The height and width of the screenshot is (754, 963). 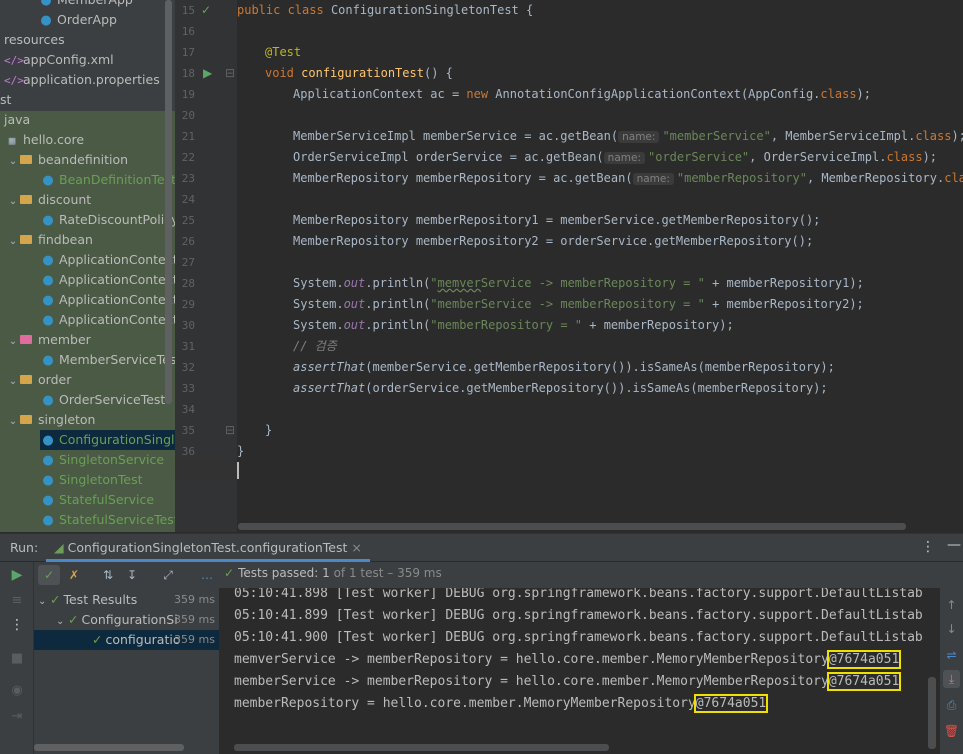 I want to click on console-horizontal-scrollbar, so click(x=421, y=747).